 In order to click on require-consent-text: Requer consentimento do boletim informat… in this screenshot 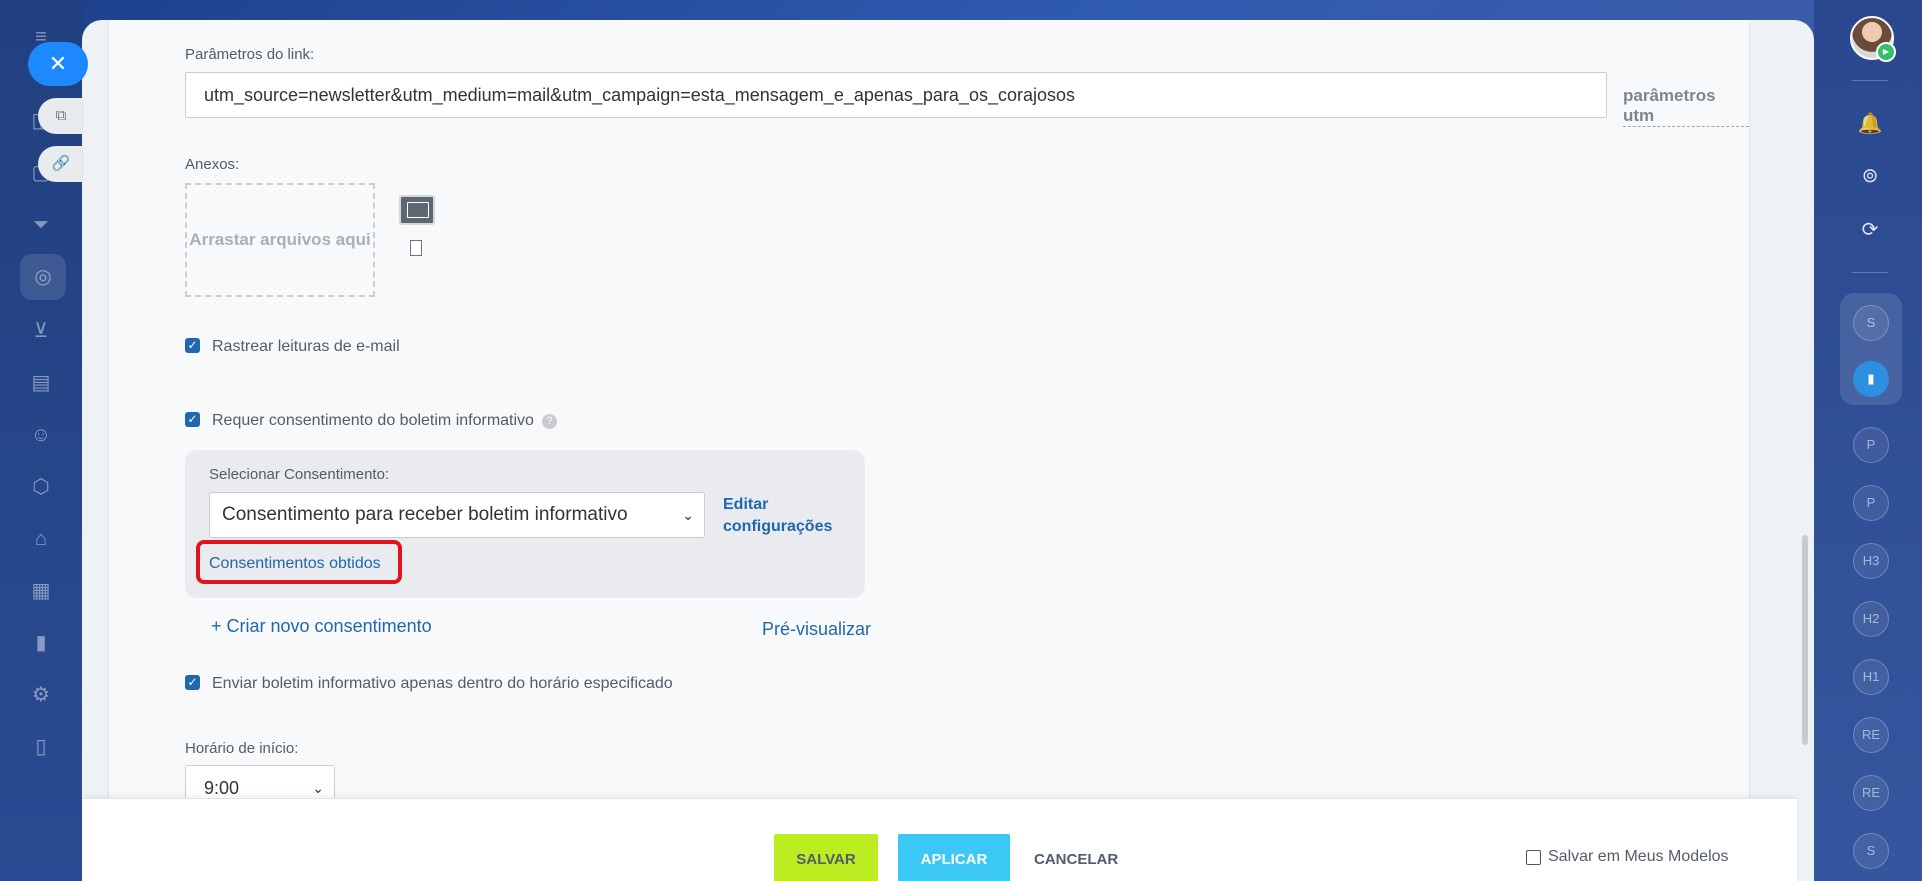, I will do `click(373, 420)`.